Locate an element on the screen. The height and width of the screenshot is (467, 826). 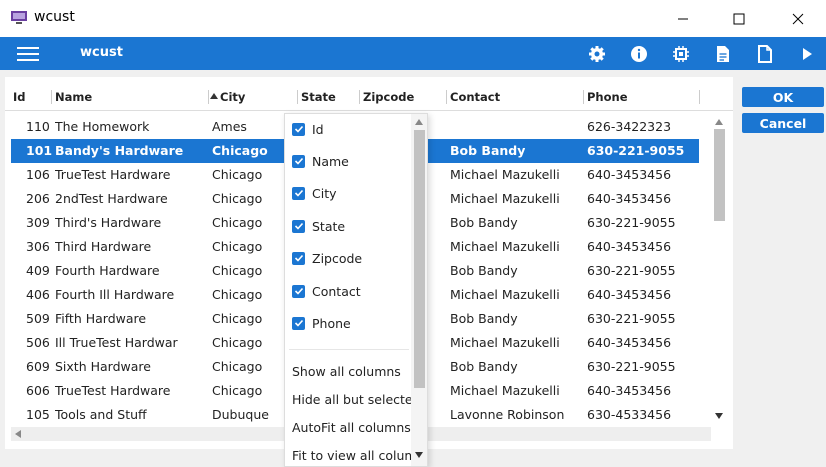
show-all-columns-item: Show all columns is located at coordinates (353, 371).